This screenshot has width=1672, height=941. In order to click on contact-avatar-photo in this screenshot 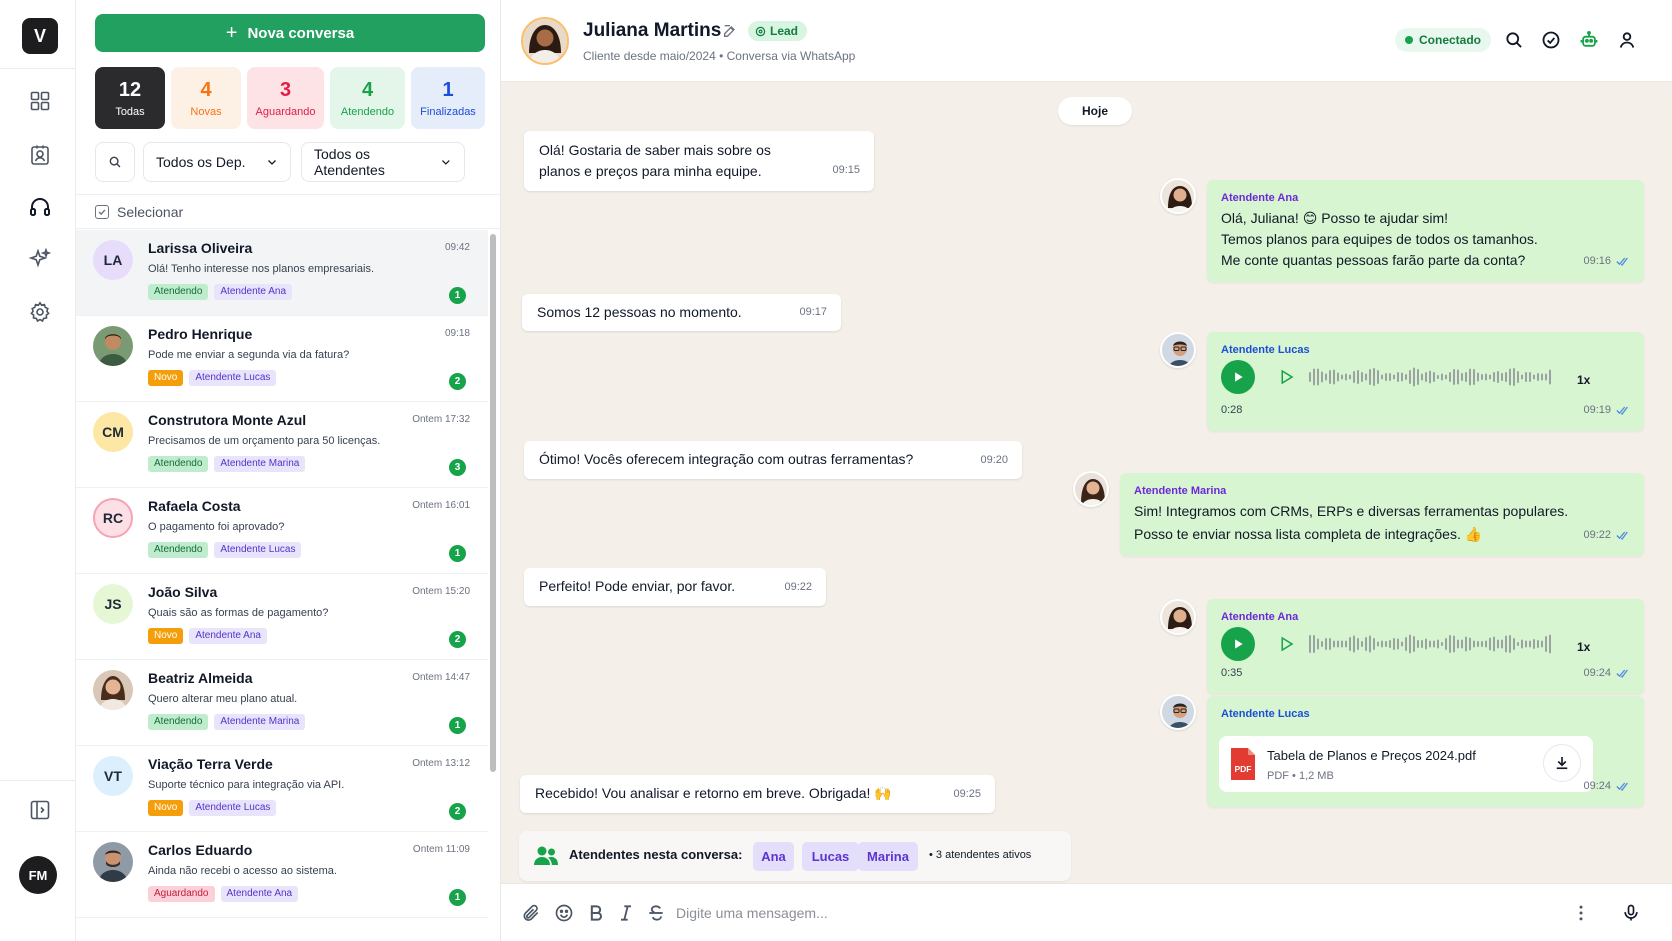, I will do `click(545, 41)`.